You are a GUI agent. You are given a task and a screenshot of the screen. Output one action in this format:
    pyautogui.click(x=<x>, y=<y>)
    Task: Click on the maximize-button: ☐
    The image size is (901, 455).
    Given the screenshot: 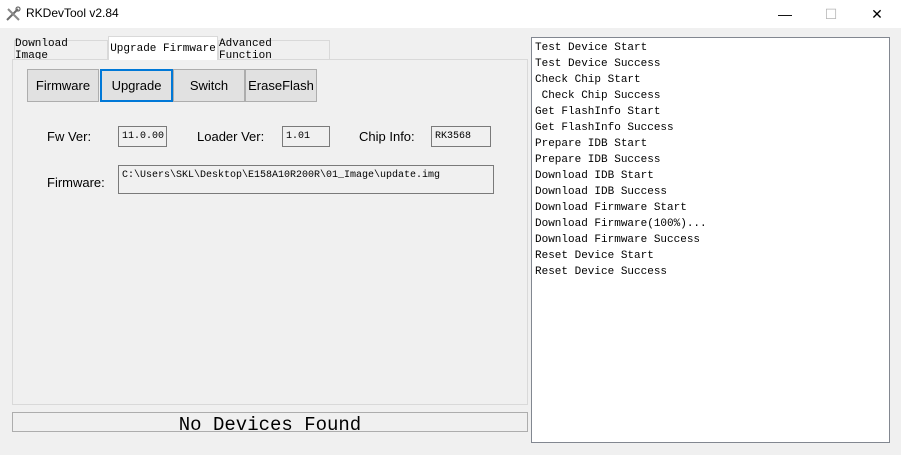 What is the action you would take?
    pyautogui.click(x=831, y=14)
    